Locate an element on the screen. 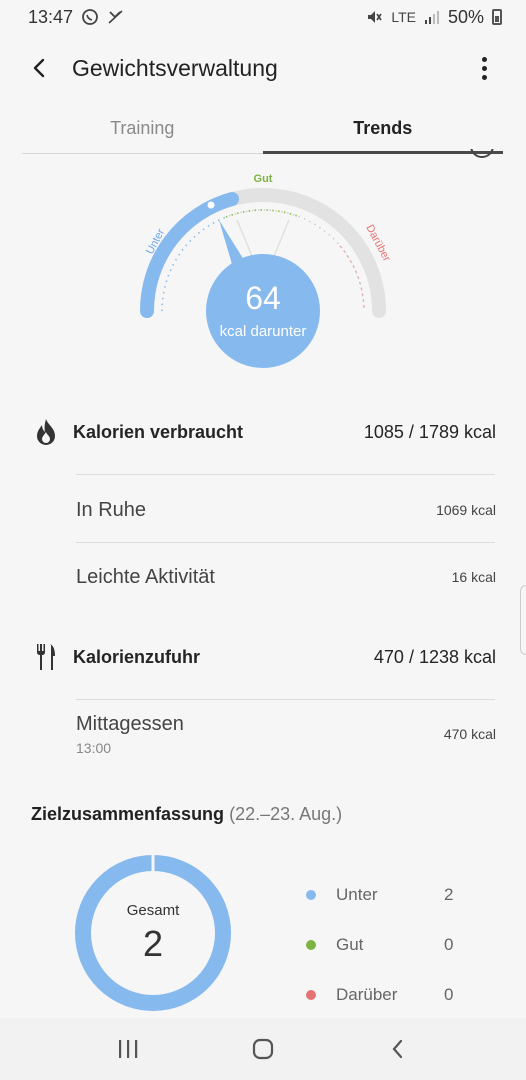  list-item-value: 1069 kcal is located at coordinates (466, 510).